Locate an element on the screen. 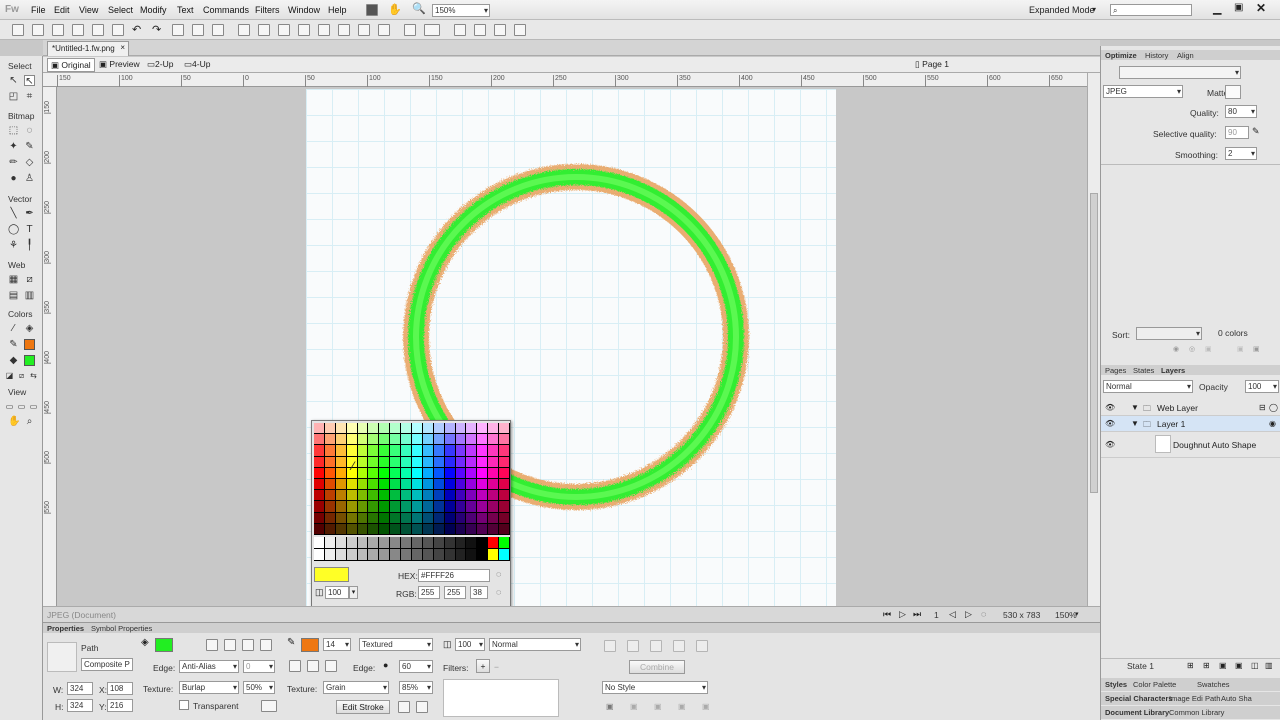 This screenshot has height=720, width=1280. hex-input: #FFFF26 is located at coordinates (454, 575).